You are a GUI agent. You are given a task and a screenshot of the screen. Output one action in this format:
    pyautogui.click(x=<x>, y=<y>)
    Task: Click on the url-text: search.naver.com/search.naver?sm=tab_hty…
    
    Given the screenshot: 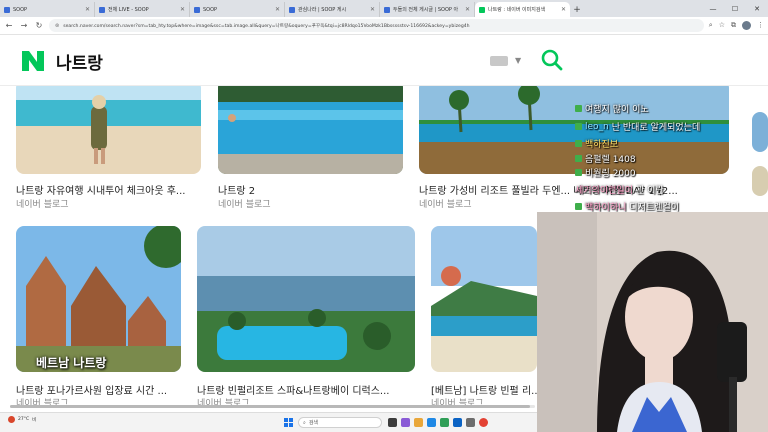 What is the action you would take?
    pyautogui.click(x=266, y=26)
    